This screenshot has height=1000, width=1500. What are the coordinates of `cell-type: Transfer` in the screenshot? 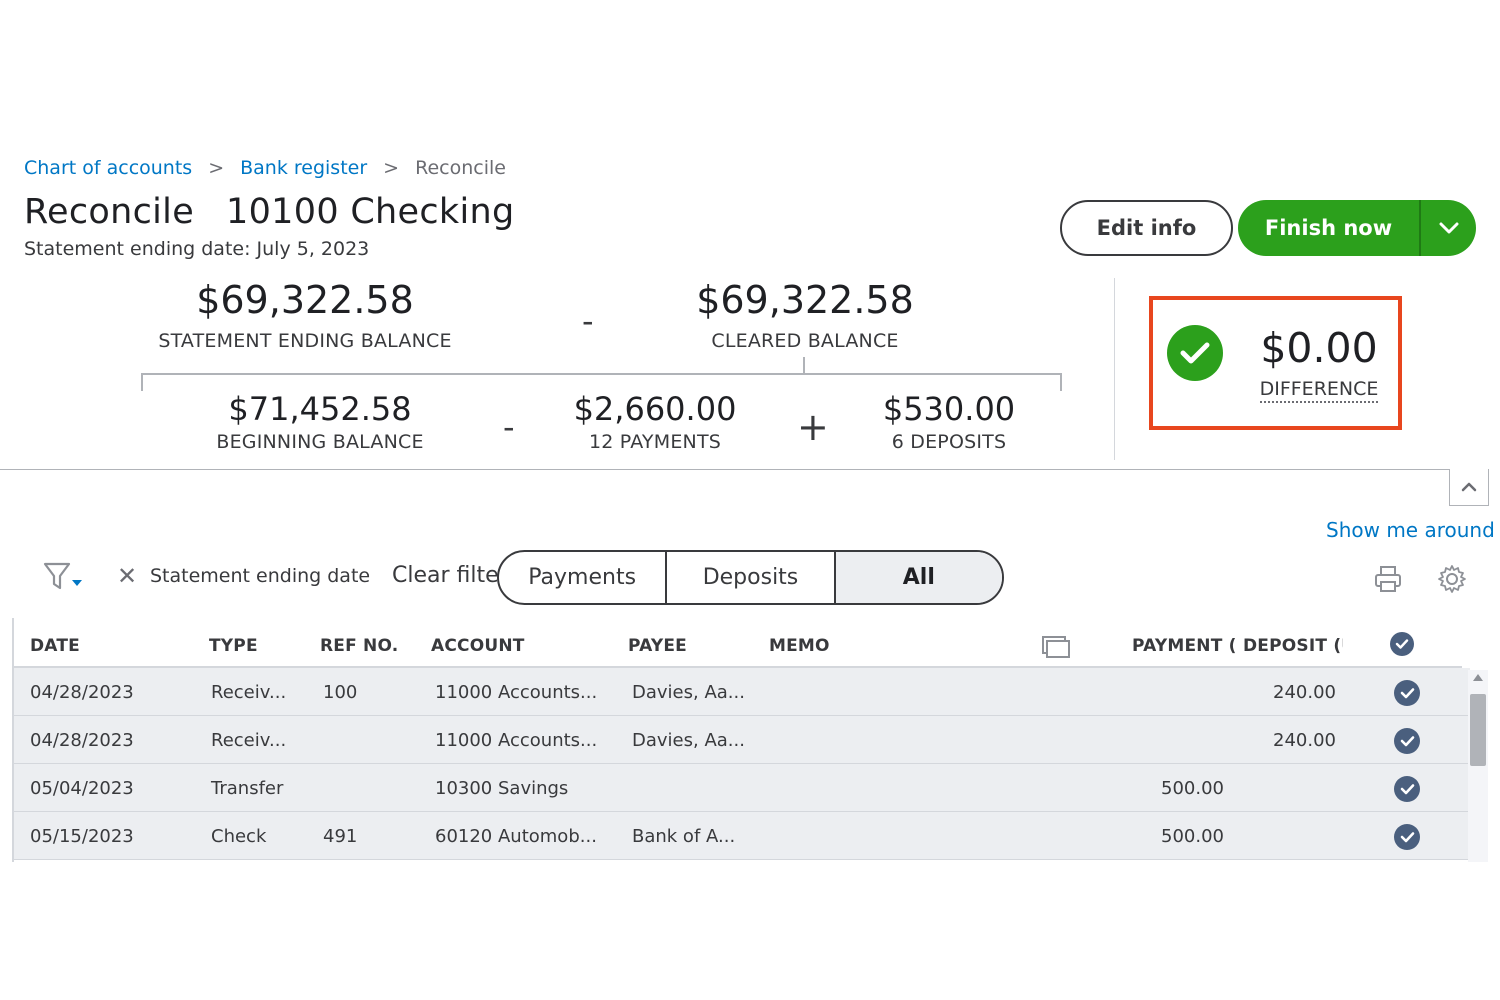 It's located at (247, 788).